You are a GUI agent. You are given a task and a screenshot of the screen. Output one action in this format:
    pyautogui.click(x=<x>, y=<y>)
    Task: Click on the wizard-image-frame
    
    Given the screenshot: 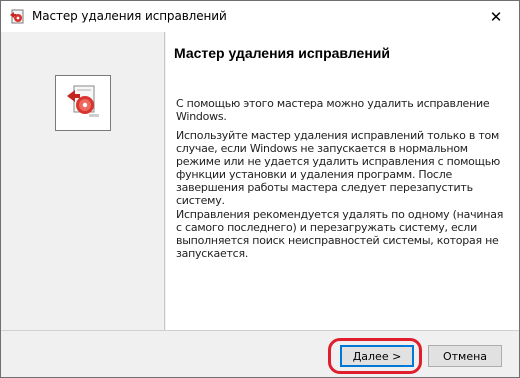 What is the action you would take?
    pyautogui.click(x=83, y=103)
    